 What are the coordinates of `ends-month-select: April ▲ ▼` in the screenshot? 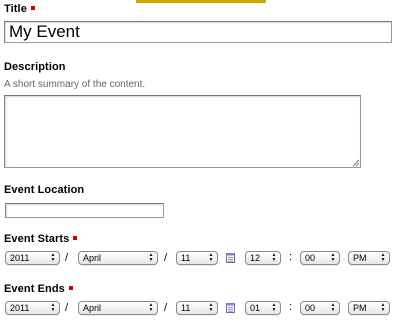 It's located at (118, 308).